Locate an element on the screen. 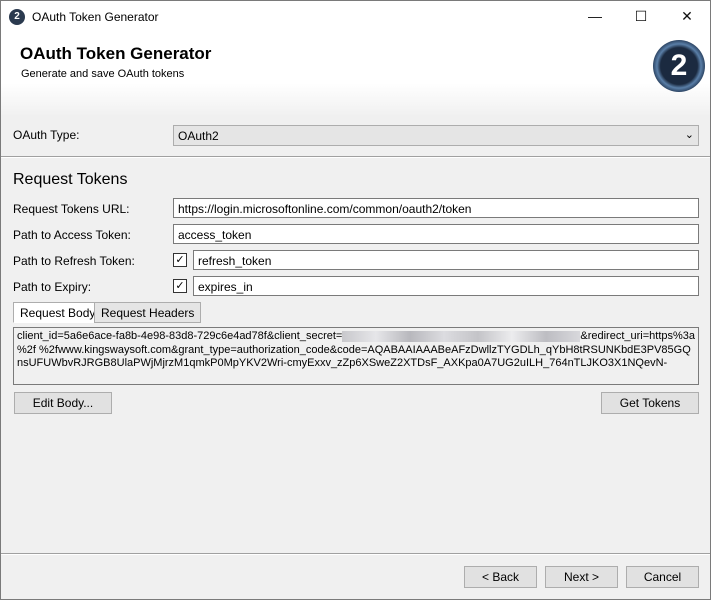 This screenshot has height=600, width=711. section-title: Request Tokens is located at coordinates (70, 179).